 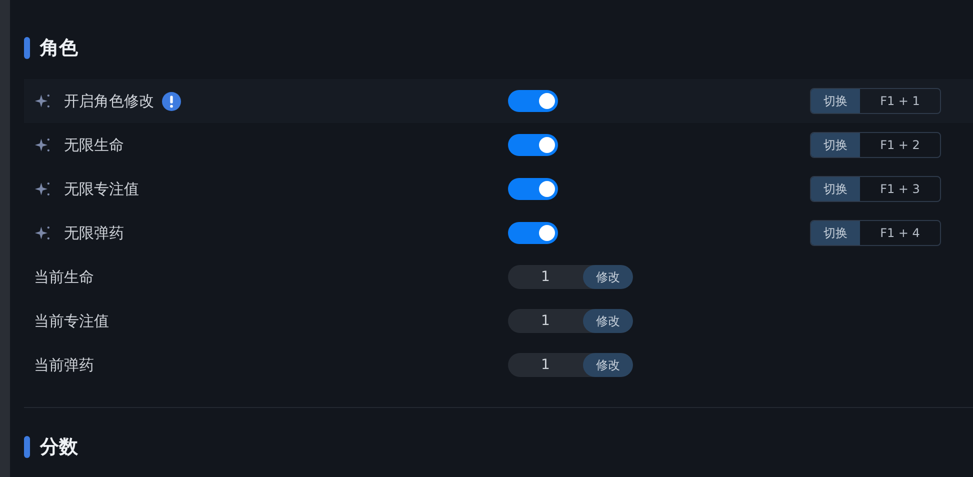 What do you see at coordinates (900, 101) in the screenshot?
I see `hotkey-keys: F1 + 1` at bounding box center [900, 101].